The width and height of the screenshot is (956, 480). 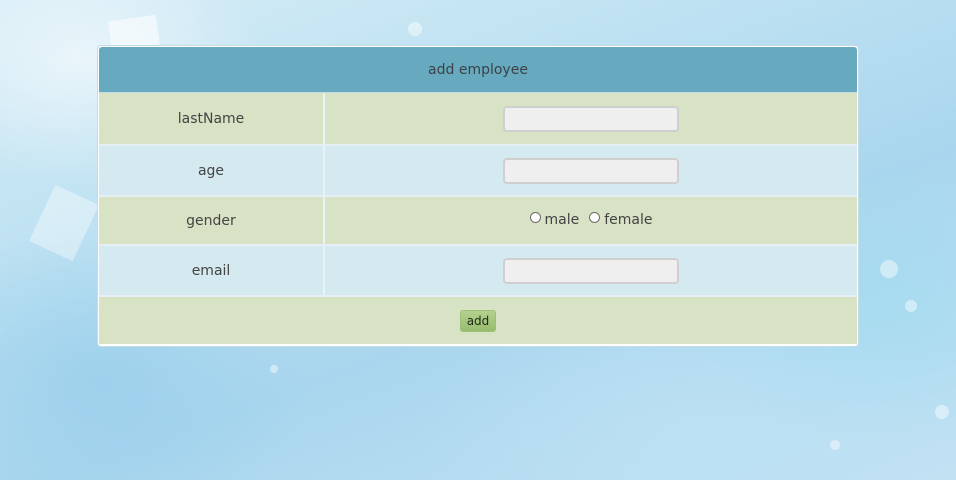 I want to click on gender-option-female: female, so click(x=621, y=220).